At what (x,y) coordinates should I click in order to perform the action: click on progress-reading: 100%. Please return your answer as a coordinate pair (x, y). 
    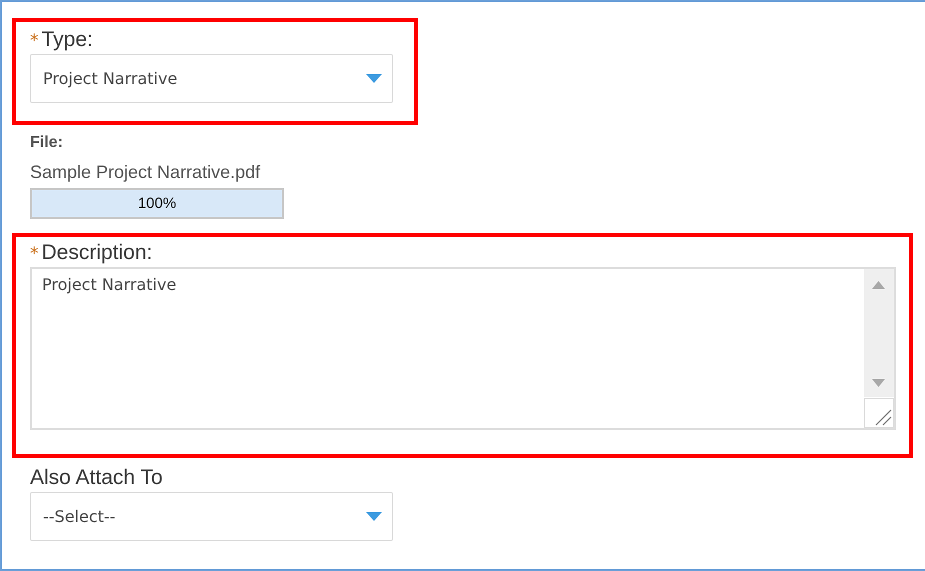
    Looking at the image, I should click on (157, 203).